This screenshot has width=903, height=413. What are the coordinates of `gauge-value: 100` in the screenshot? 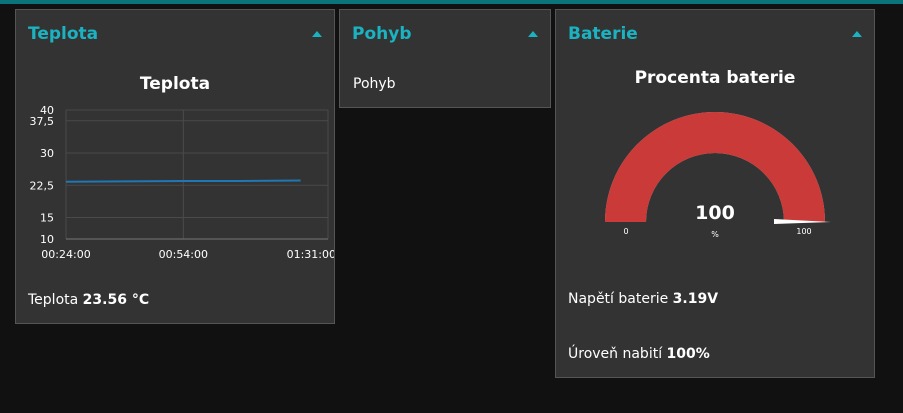 It's located at (715, 213).